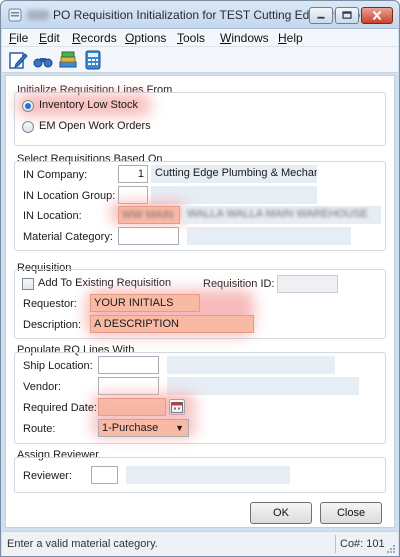 Image resolution: width=400 pixels, height=557 pixels. Describe the element at coordinates (290, 38) in the screenshot. I see `menu-help: Help` at that location.